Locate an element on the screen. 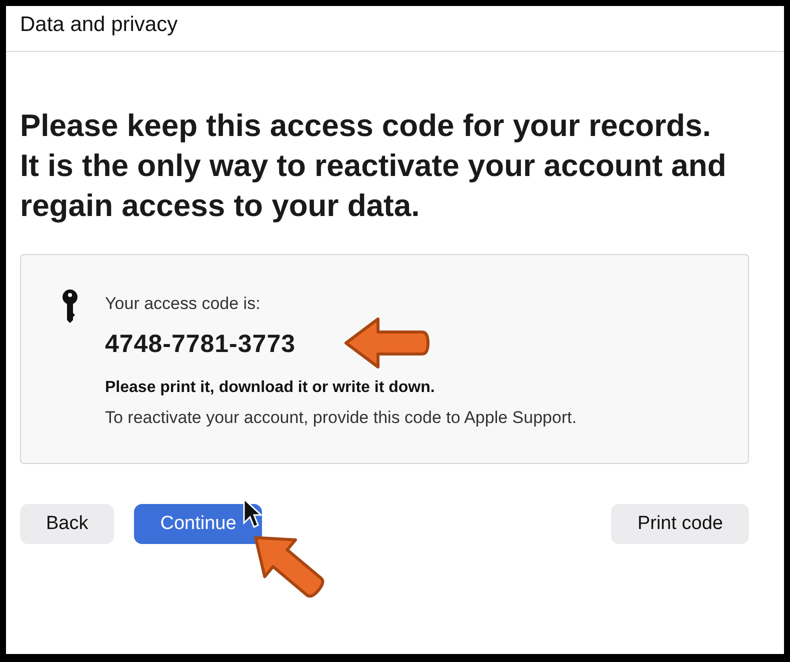 Image resolution: width=790 pixels, height=662 pixels. secondary-button: Print code is located at coordinates (680, 524).